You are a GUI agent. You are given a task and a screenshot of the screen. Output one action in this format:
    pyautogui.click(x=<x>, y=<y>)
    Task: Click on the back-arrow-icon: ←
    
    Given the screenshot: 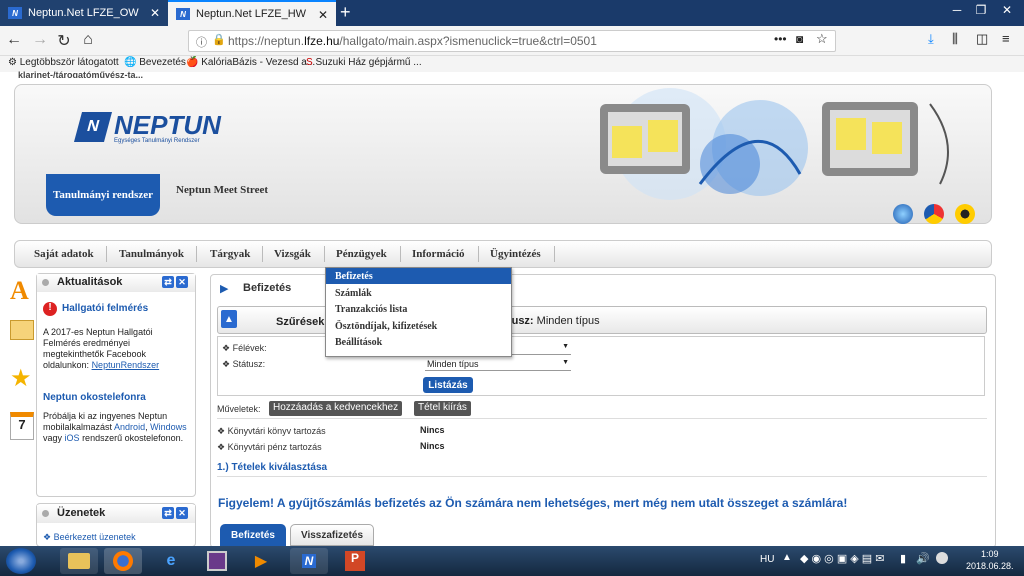 What is the action you would take?
    pyautogui.click(x=14, y=40)
    